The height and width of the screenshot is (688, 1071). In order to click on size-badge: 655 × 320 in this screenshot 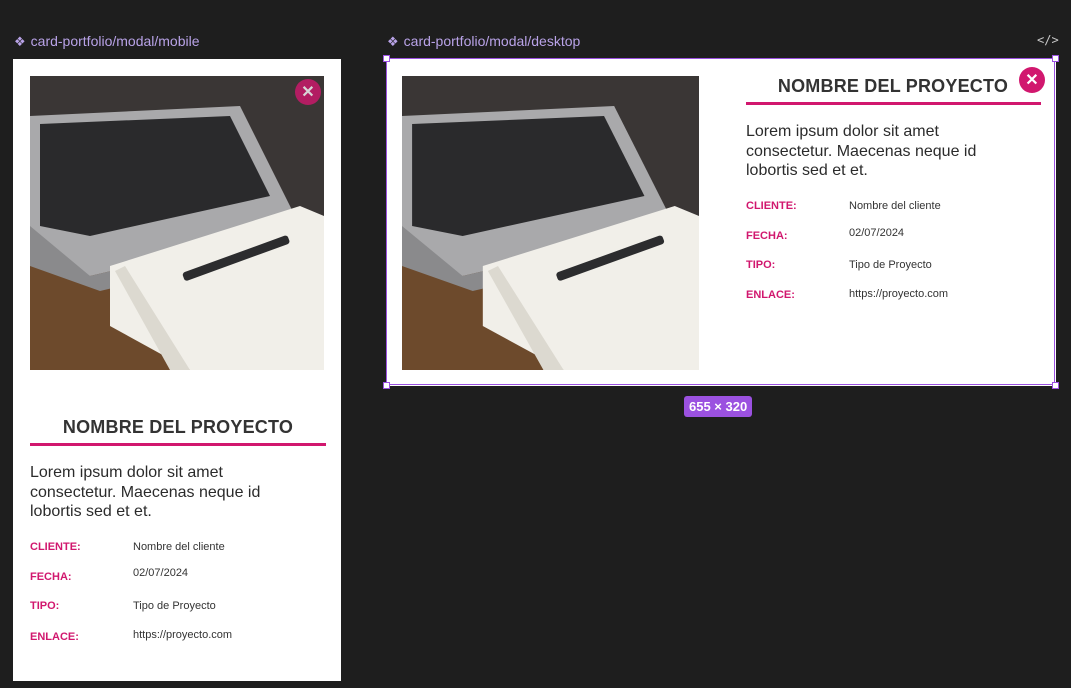, I will do `click(718, 406)`.